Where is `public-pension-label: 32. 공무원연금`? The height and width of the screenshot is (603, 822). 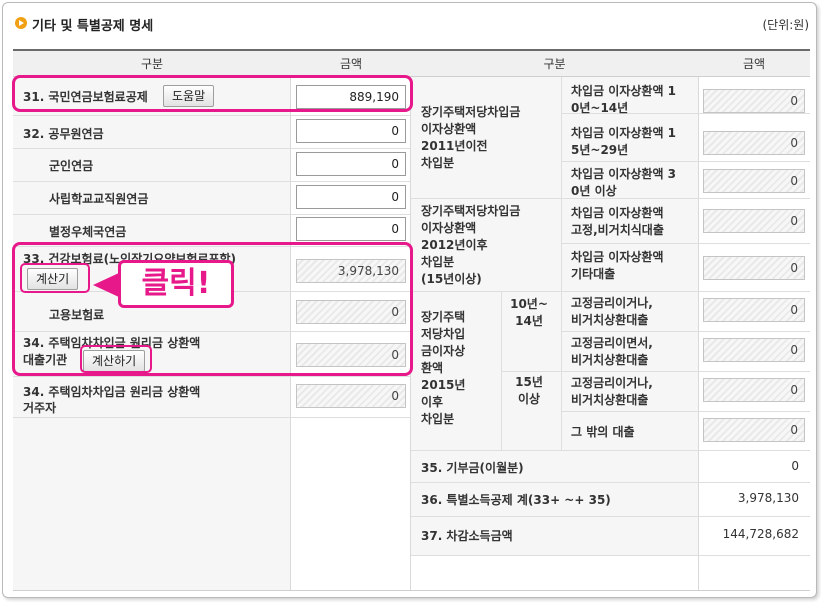
public-pension-label: 32. 공무원연금 is located at coordinates (63, 134).